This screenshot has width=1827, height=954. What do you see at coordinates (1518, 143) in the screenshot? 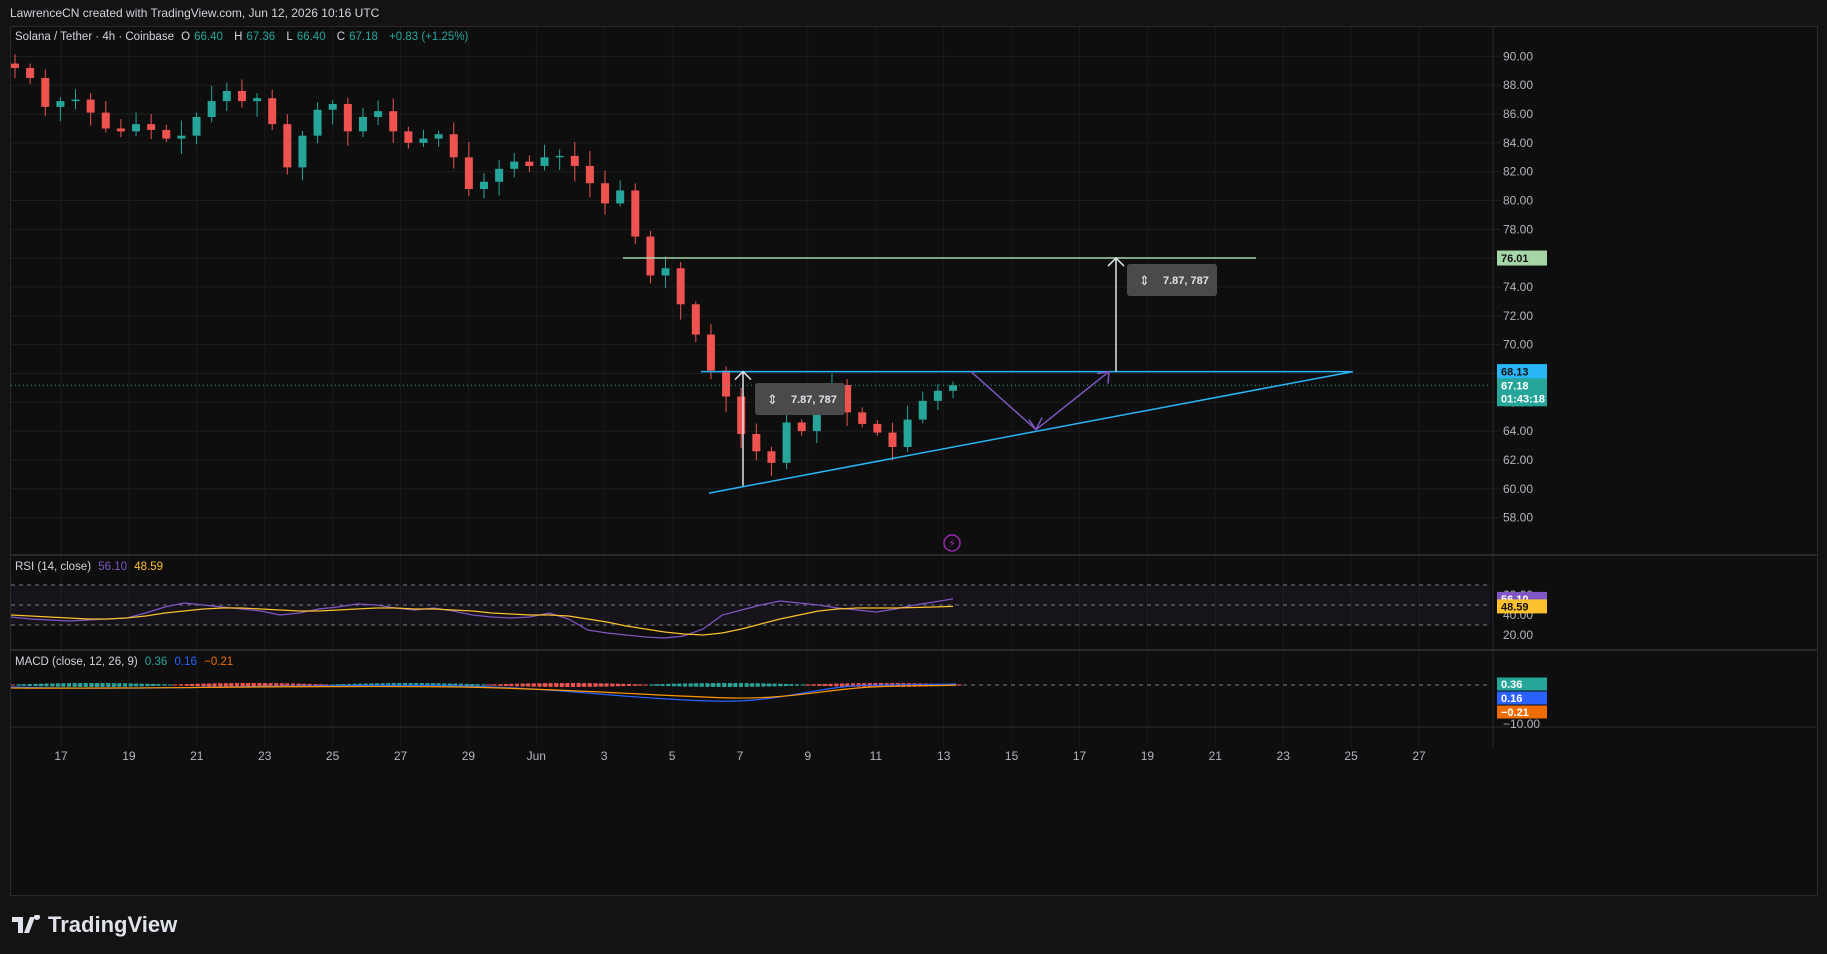
I see `price-axis-label: 84.00` at bounding box center [1518, 143].